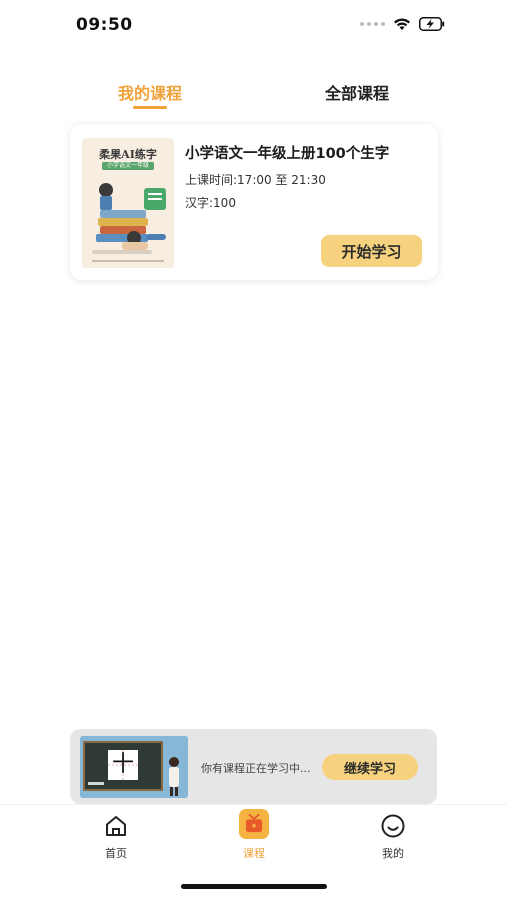 The image size is (507, 900). Describe the element at coordinates (287, 154) in the screenshot. I see `course-title: 小学语文一年级上册100个生字` at that location.